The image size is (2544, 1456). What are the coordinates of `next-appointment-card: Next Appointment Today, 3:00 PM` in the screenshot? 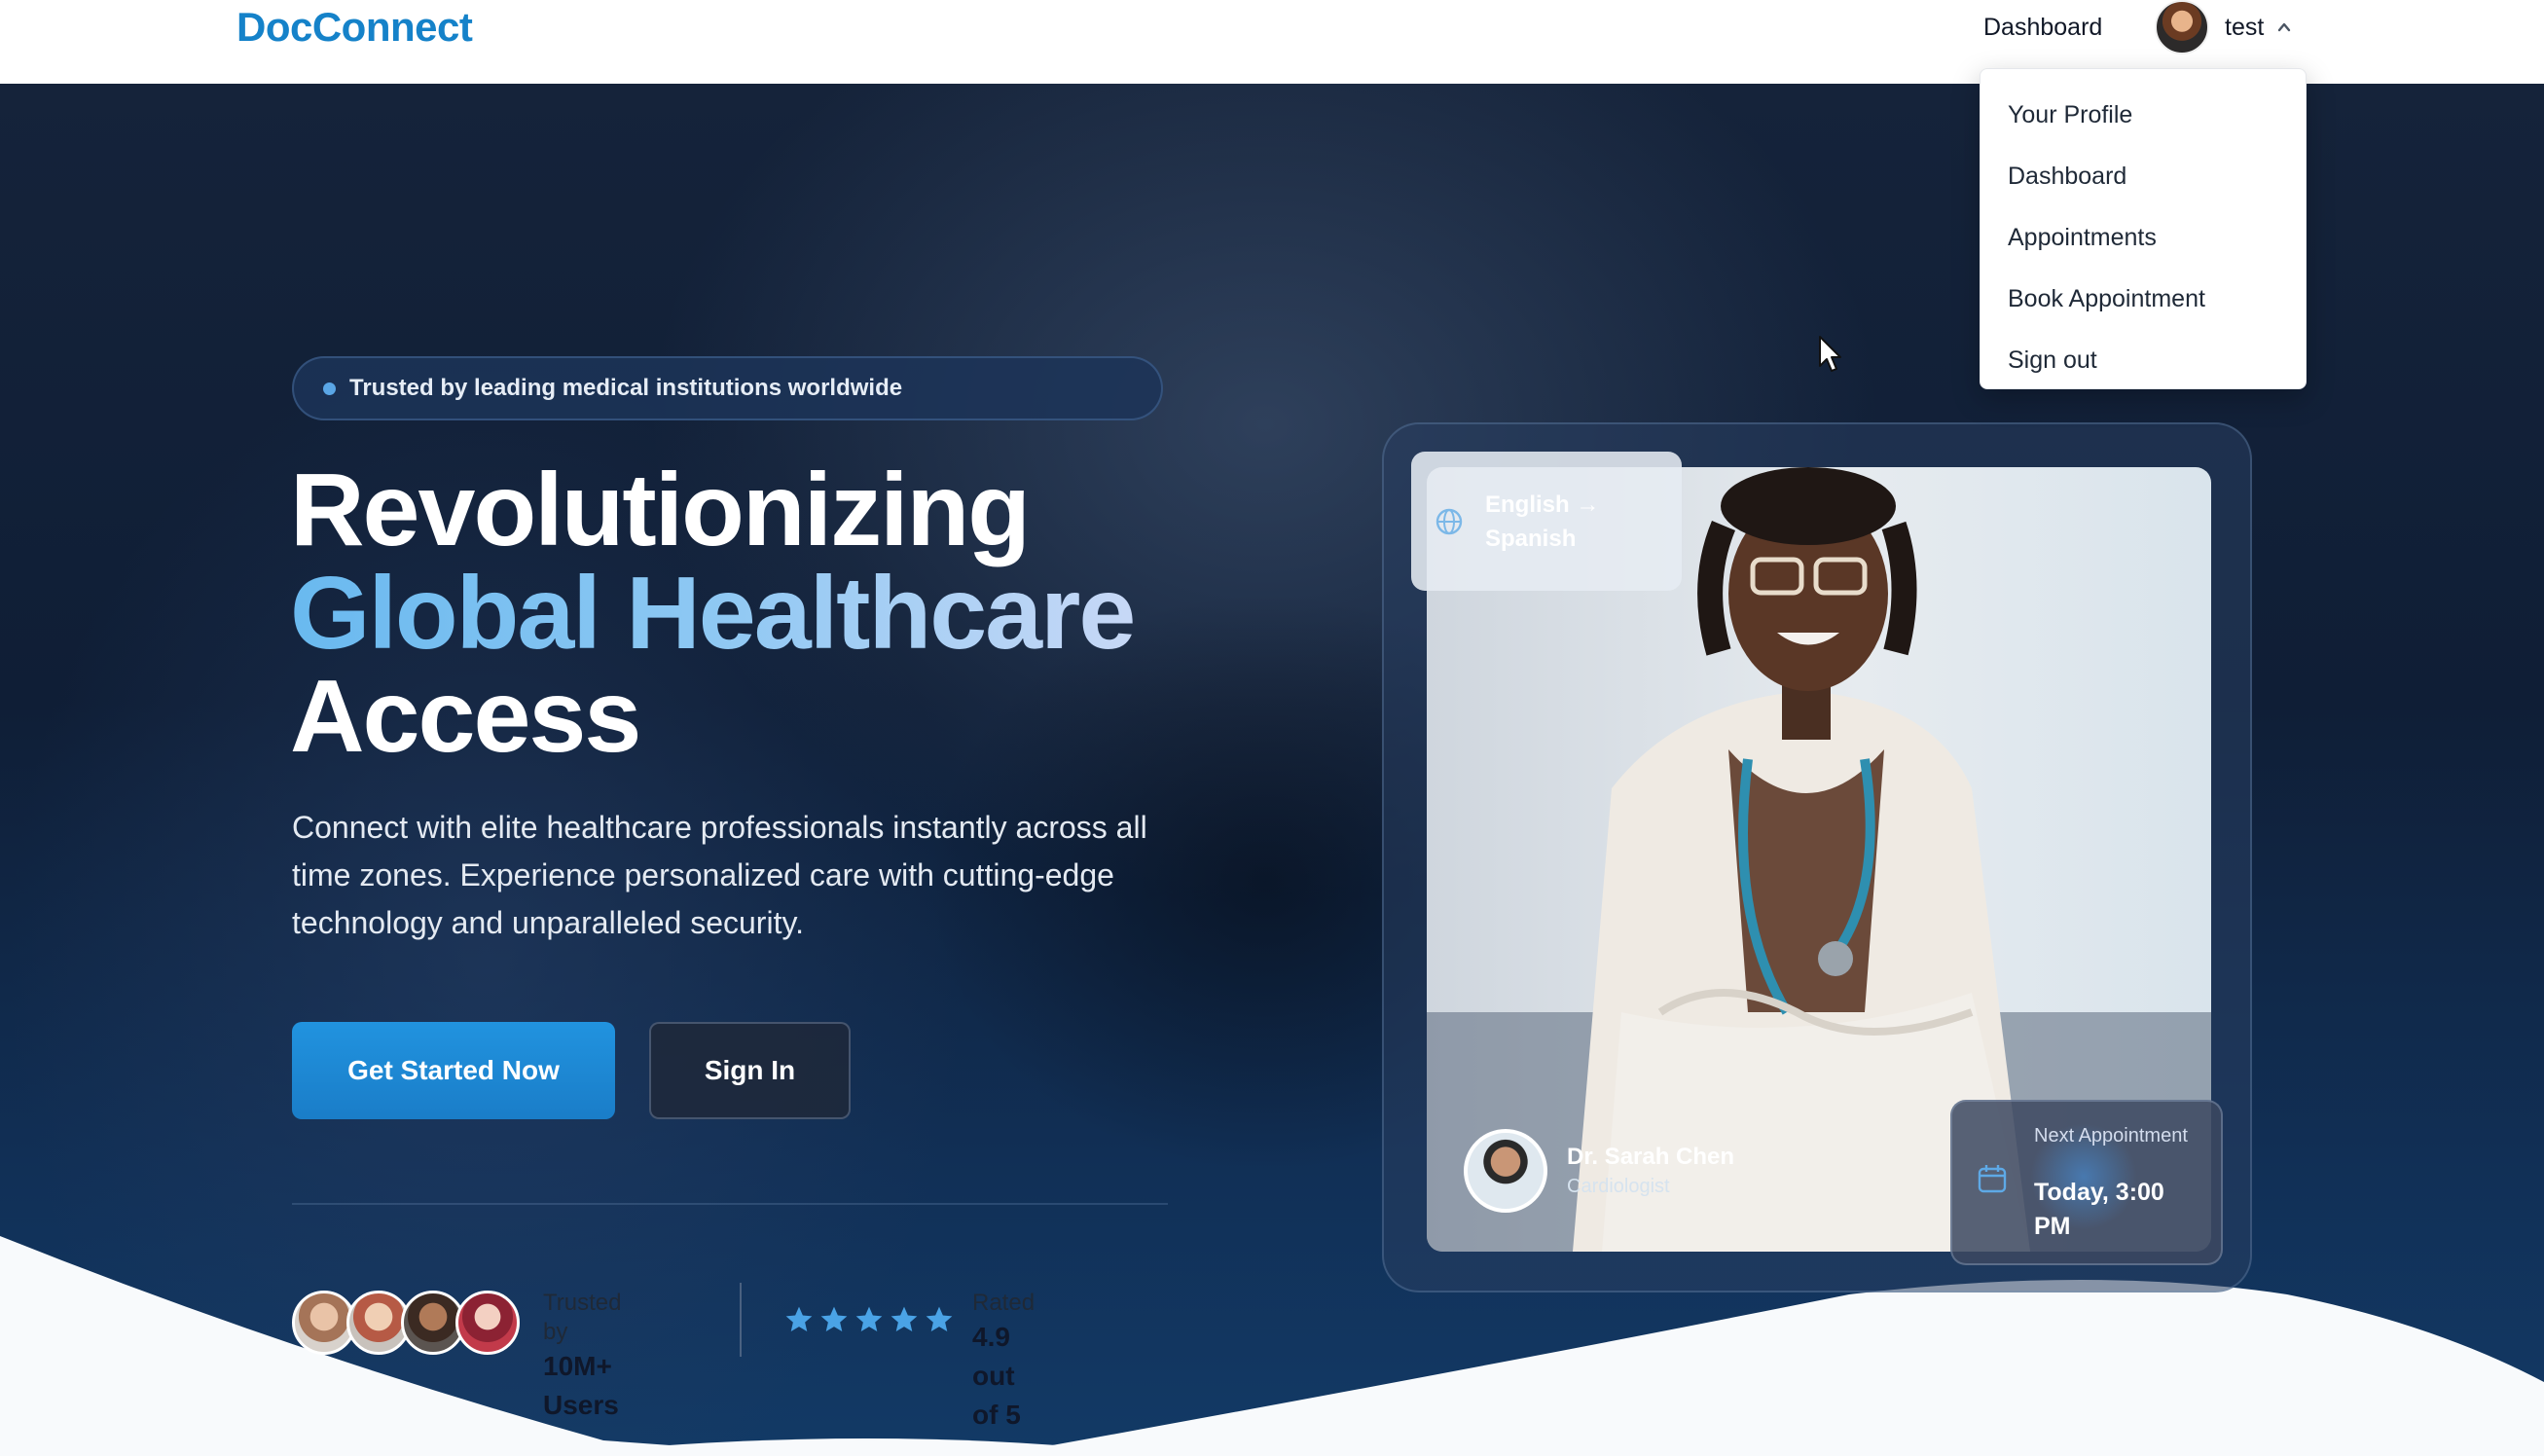 It's located at (2086, 1182).